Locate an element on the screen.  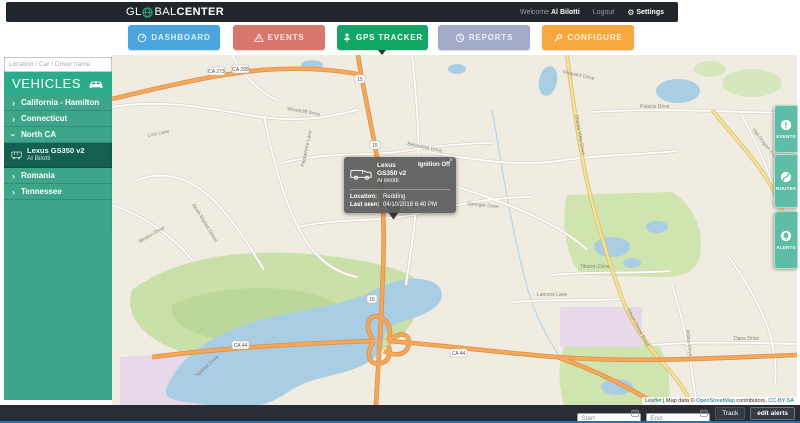
search-input is located at coordinates (58, 64).